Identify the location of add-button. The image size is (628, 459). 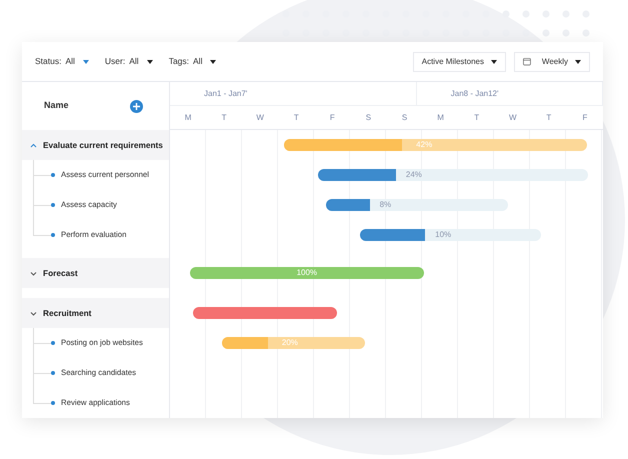
(136, 106).